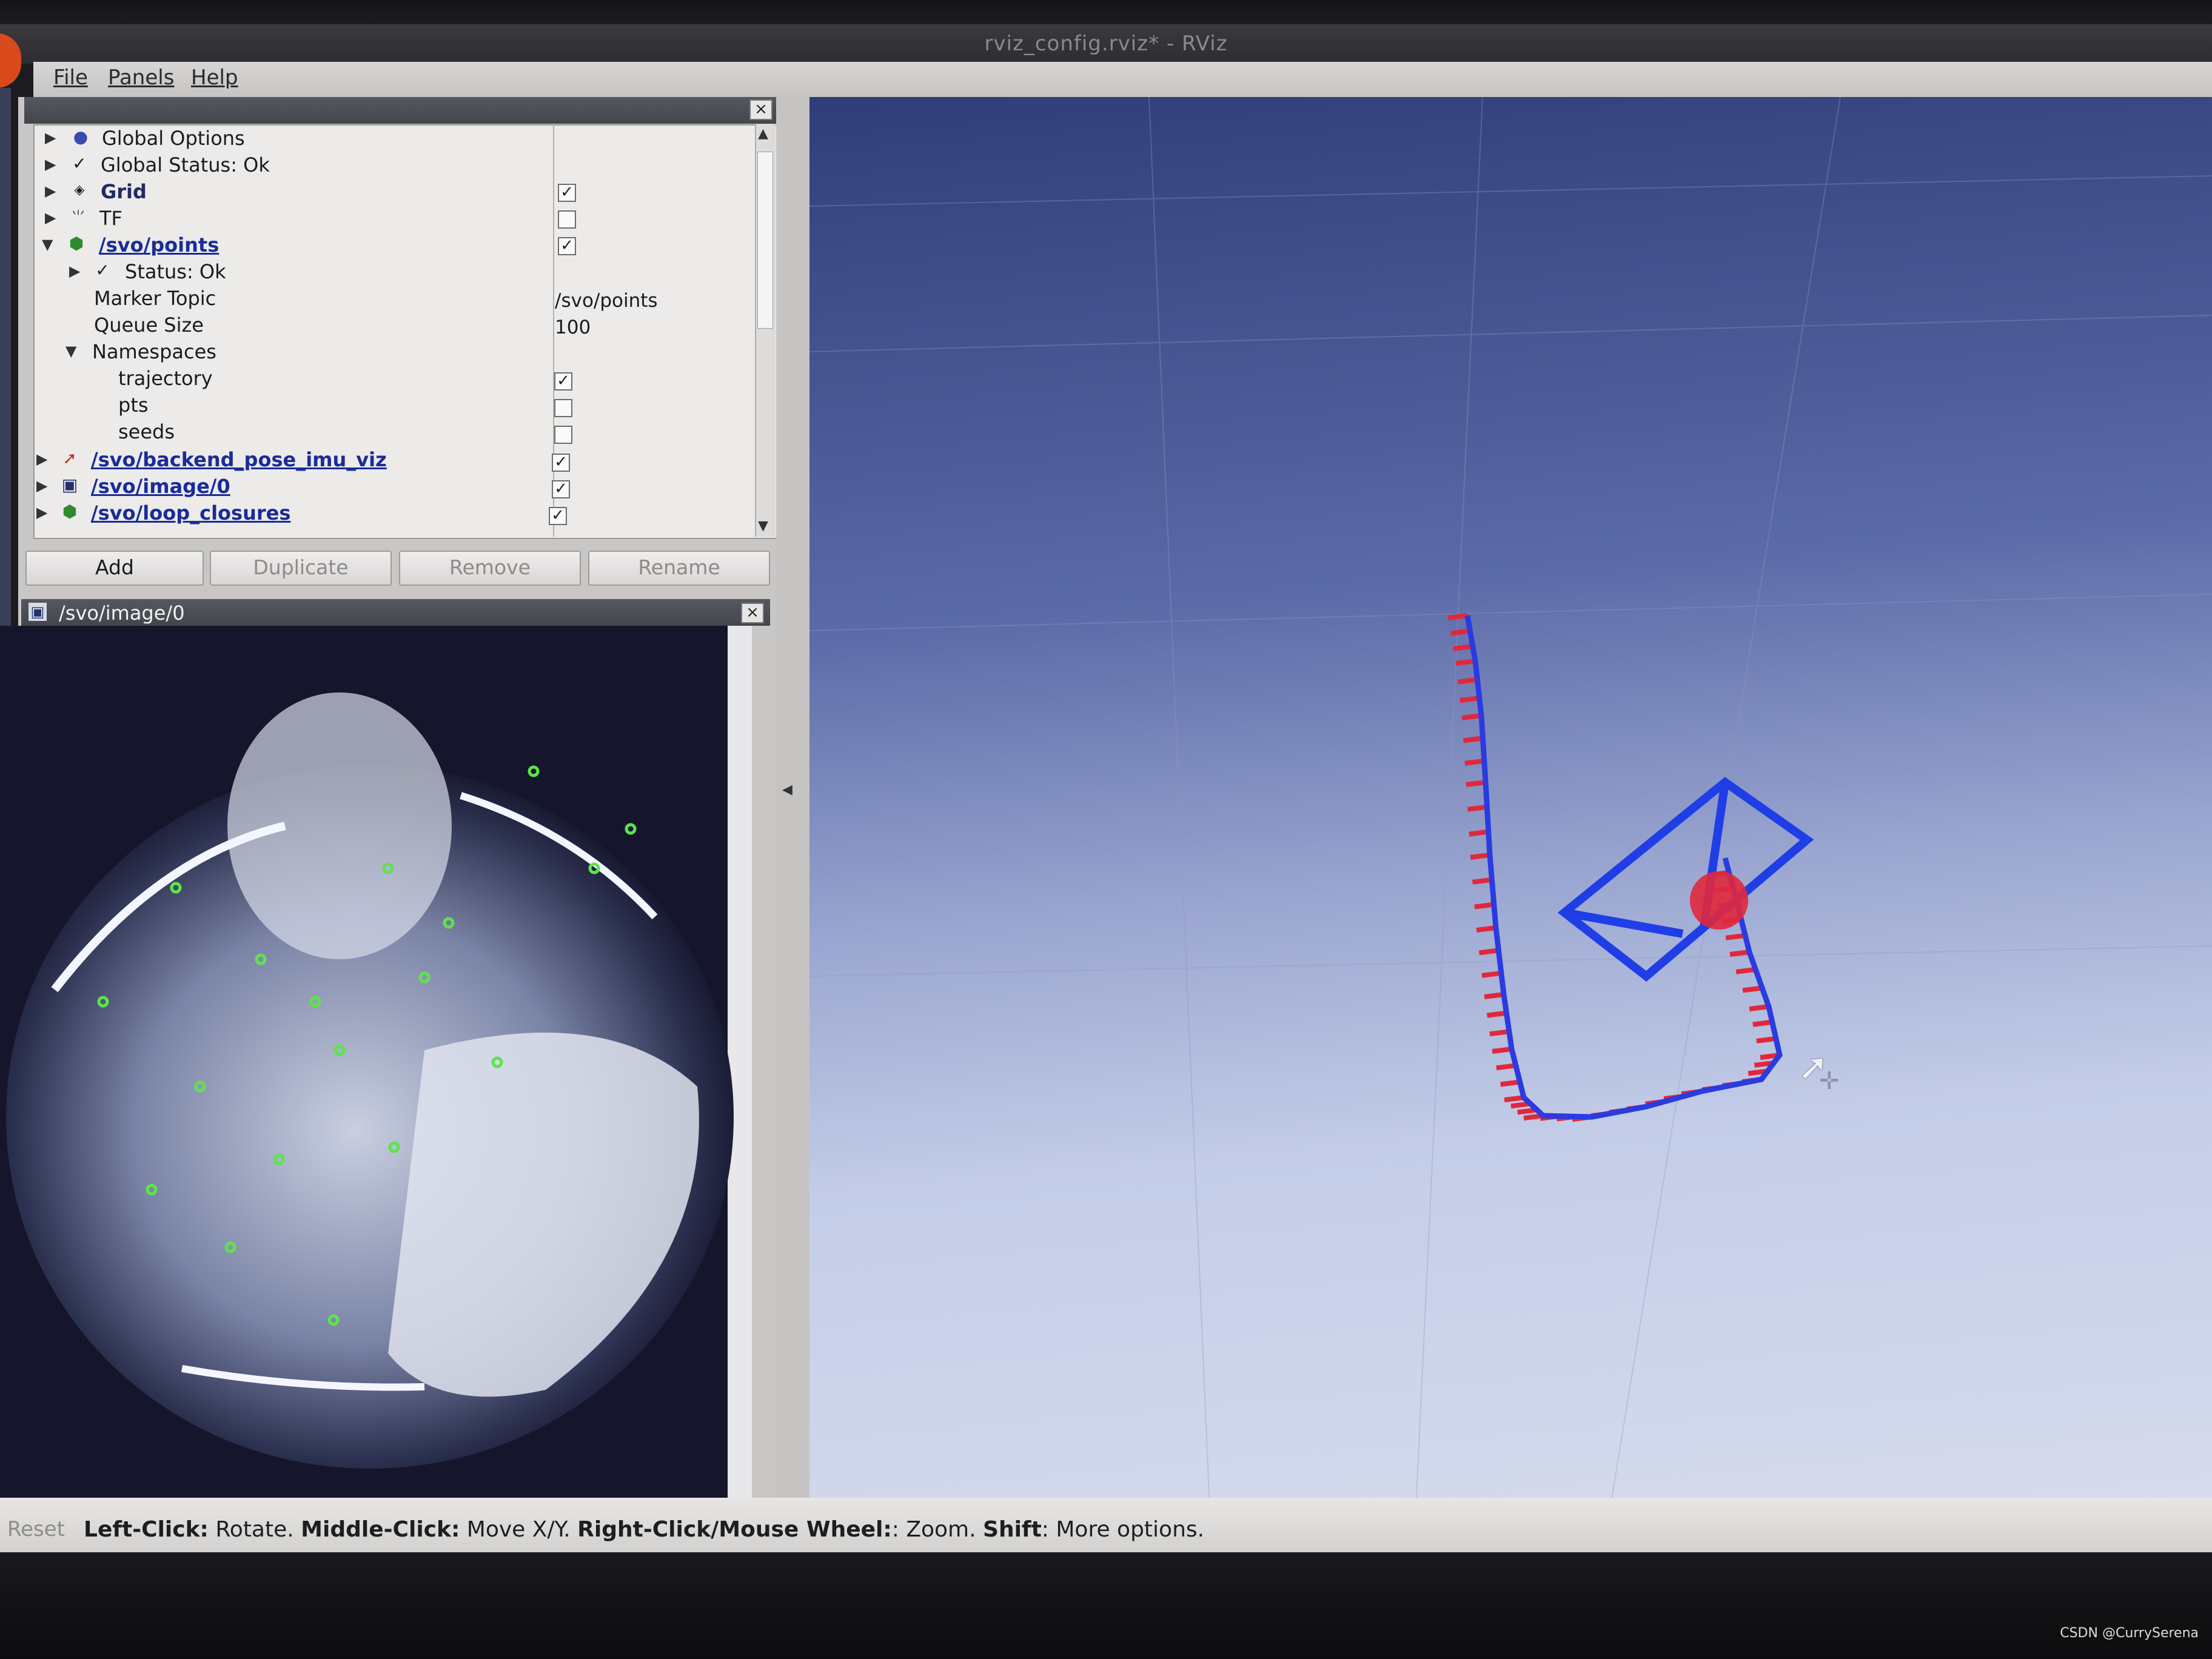  I want to click on menu-help: Help, so click(214, 77).